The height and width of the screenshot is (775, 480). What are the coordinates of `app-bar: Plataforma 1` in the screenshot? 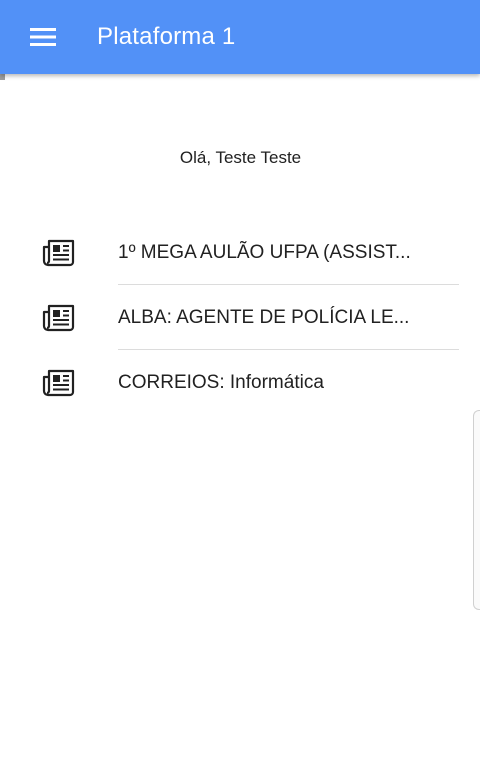 It's located at (240, 37).